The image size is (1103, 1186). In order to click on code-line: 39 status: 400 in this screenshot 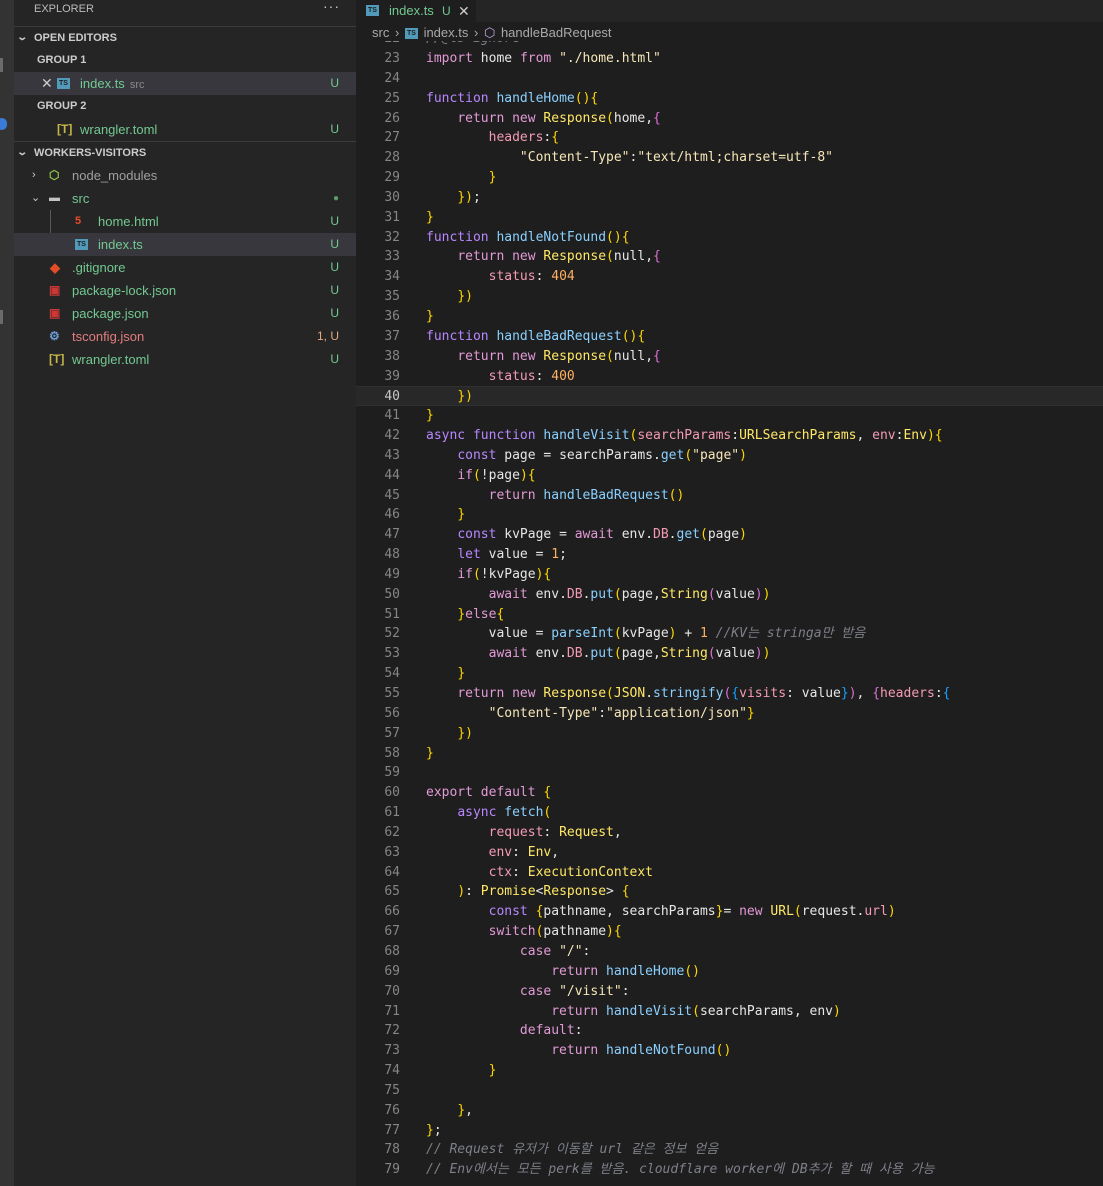, I will do `click(729, 377)`.